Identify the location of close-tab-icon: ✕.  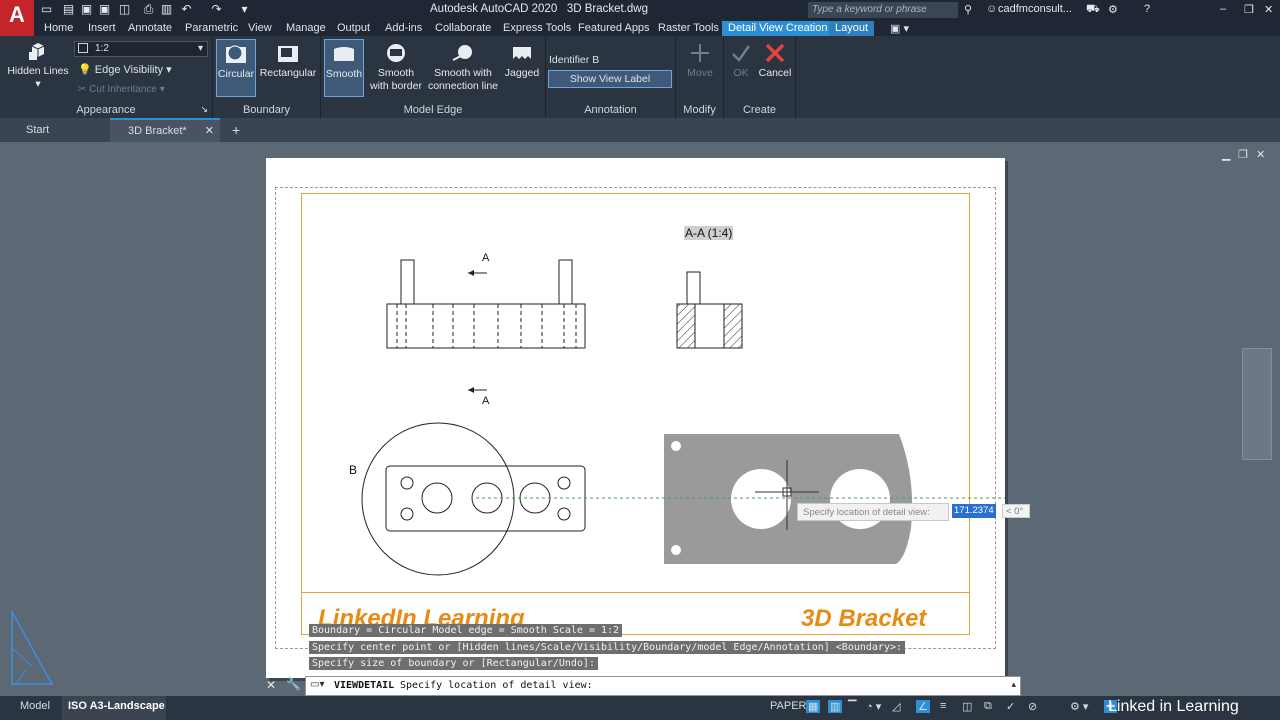
(209, 130).